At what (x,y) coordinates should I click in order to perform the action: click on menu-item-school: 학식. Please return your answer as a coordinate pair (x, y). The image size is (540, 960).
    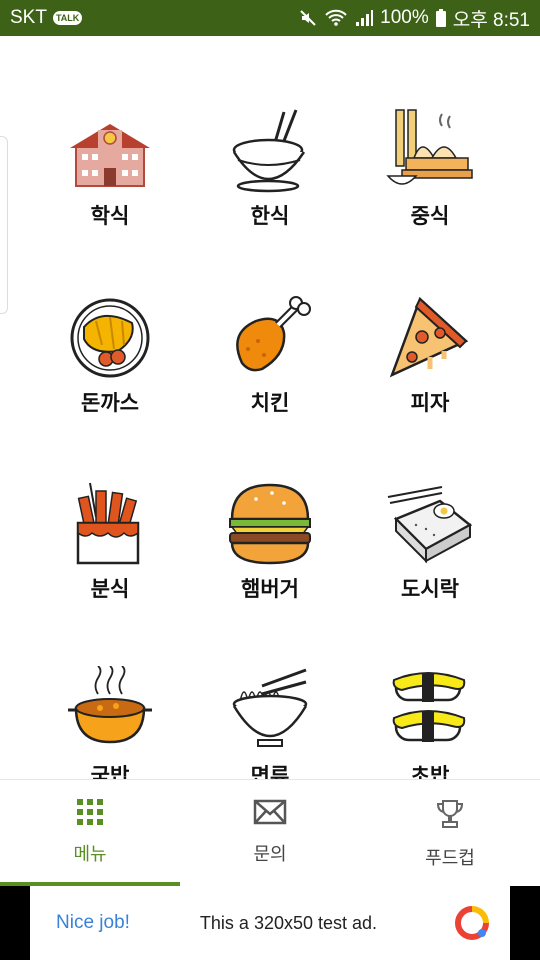
    Looking at the image, I should click on (110, 181).